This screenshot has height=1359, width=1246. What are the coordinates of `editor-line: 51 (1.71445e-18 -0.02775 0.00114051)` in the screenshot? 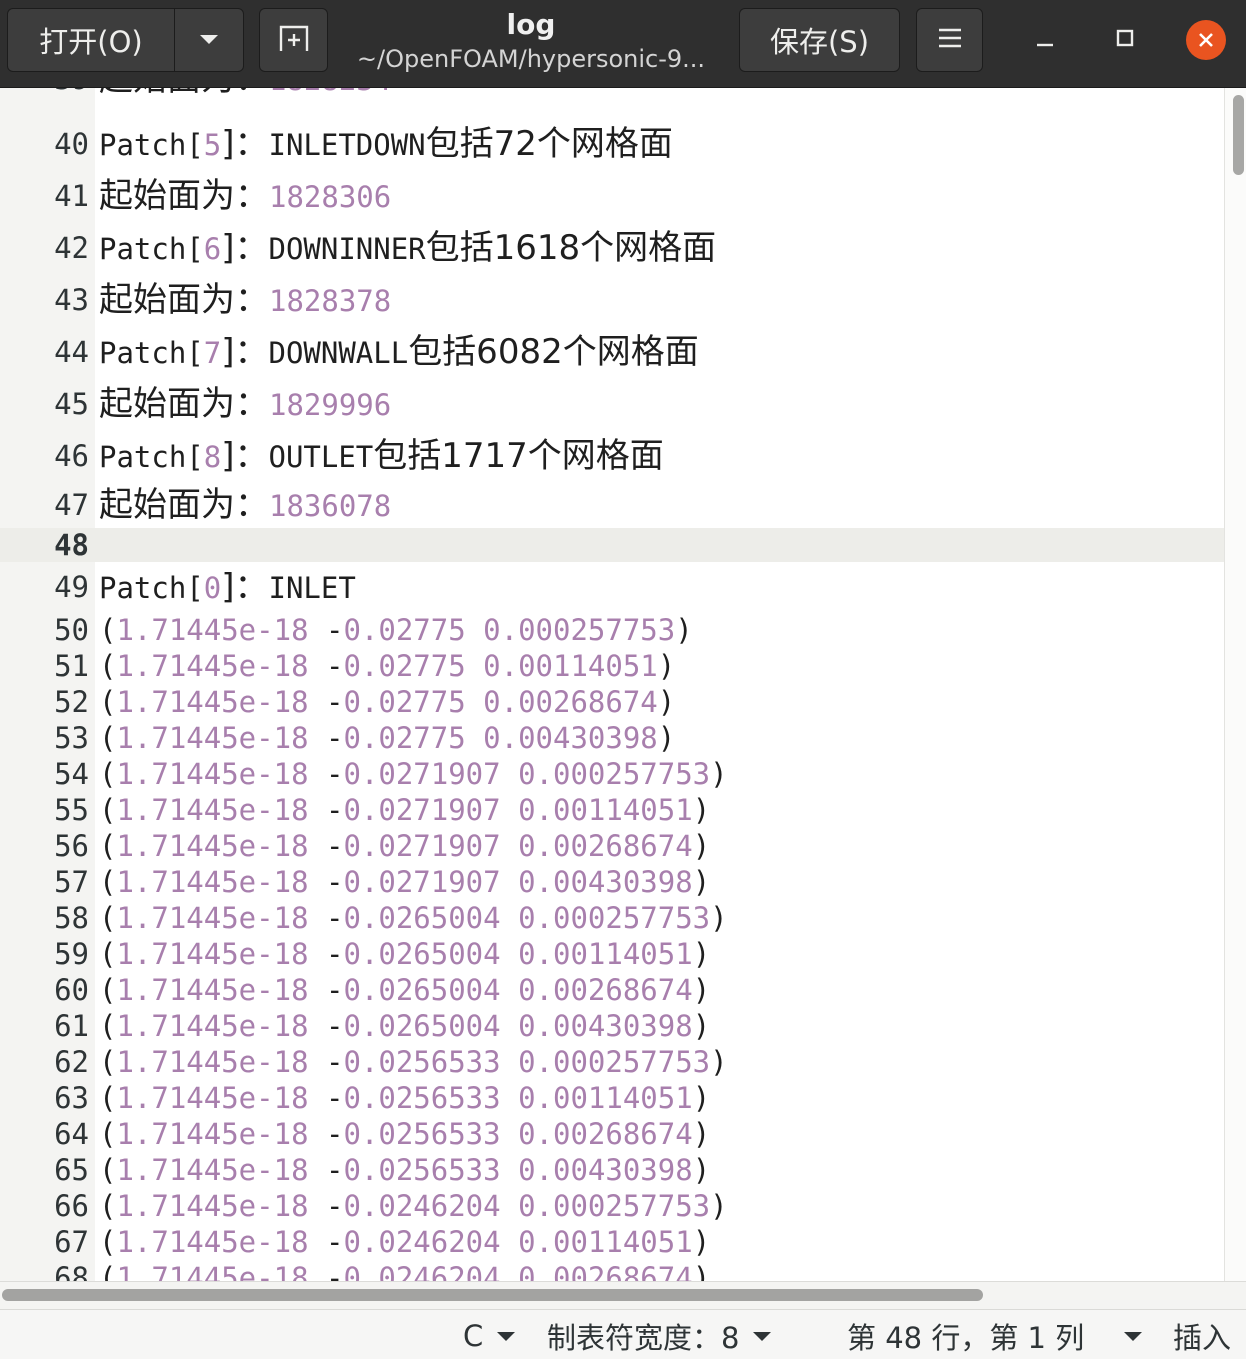 It's located at (612, 666).